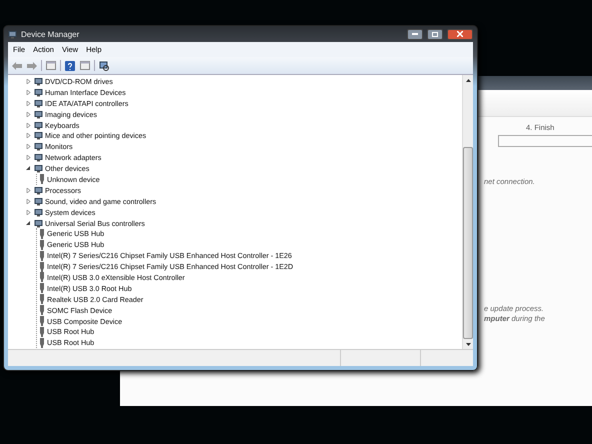  I want to click on maximize-icon, so click(435, 34).